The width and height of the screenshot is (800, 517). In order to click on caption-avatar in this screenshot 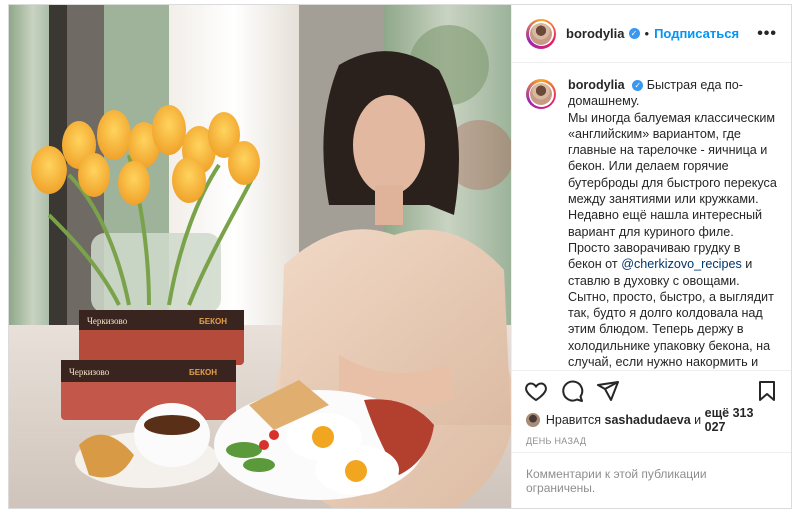, I will do `click(541, 94)`.